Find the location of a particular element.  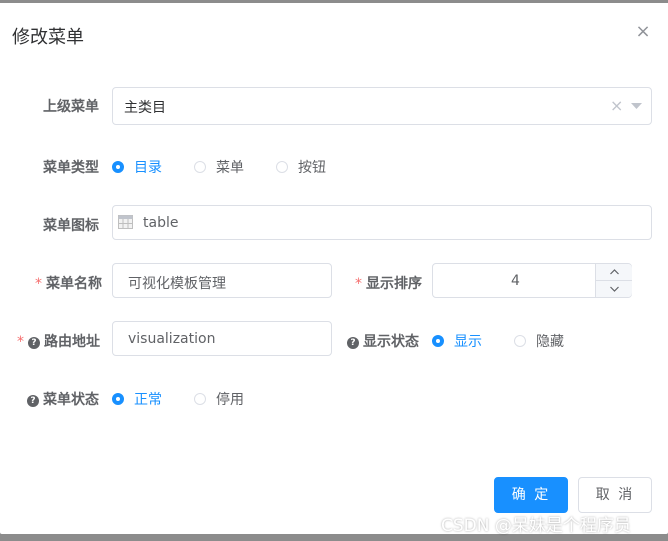

close-icon: × is located at coordinates (643, 32).